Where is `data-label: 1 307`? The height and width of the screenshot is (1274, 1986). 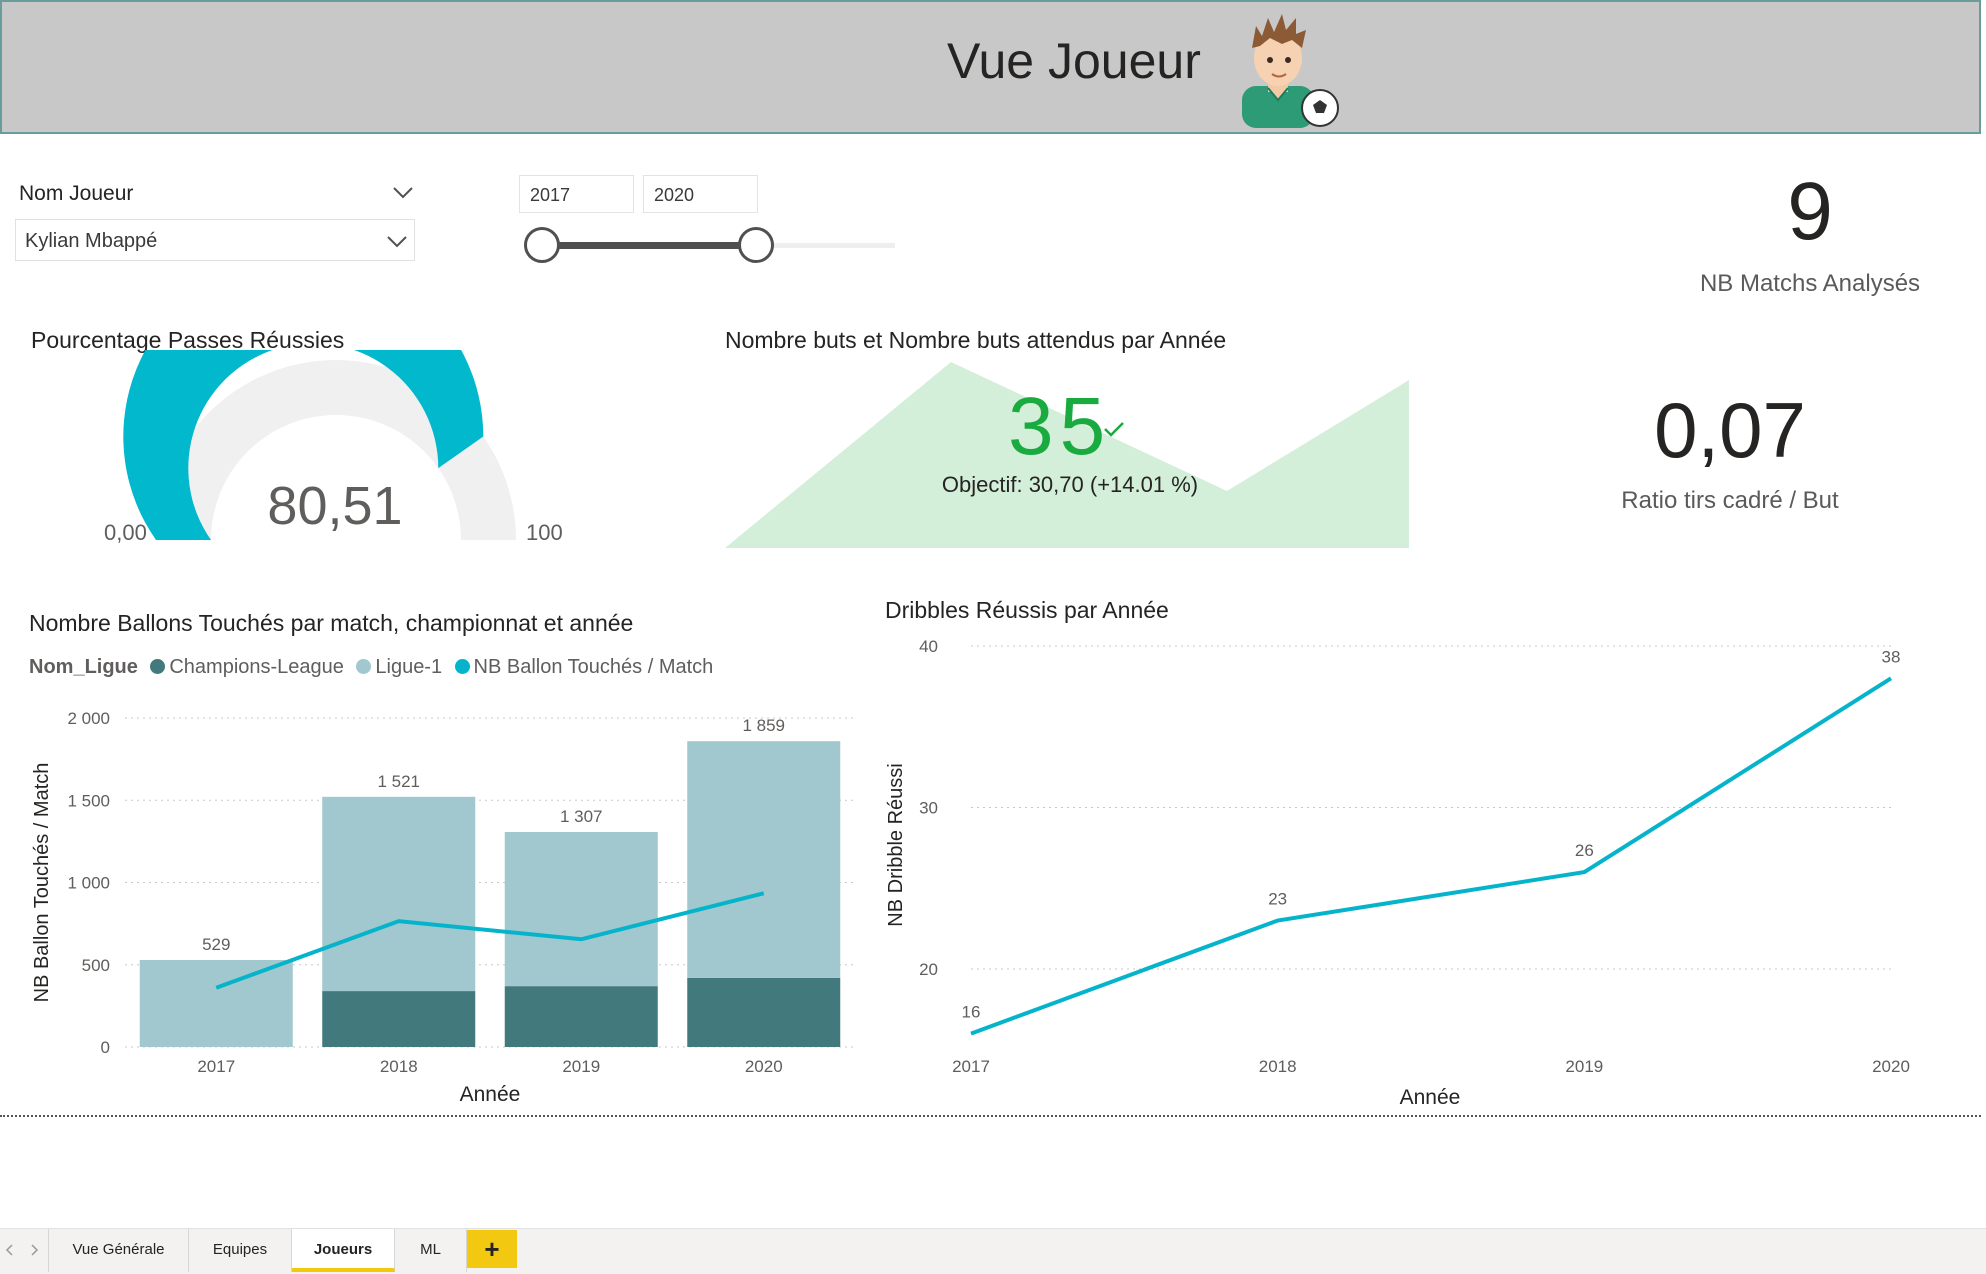 data-label: 1 307 is located at coordinates (581, 816).